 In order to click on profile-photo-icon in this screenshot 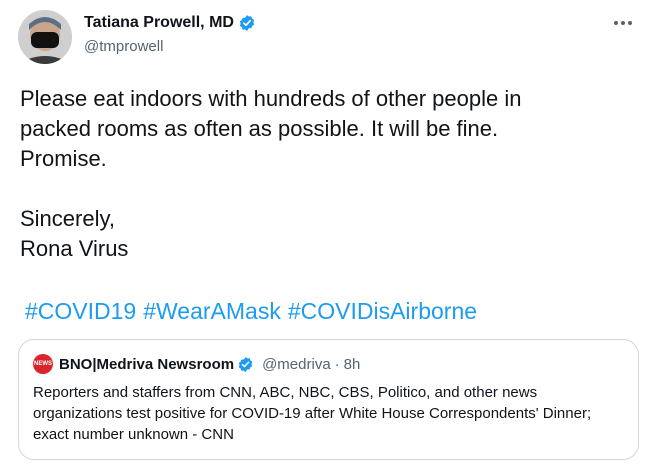, I will do `click(45, 37)`.